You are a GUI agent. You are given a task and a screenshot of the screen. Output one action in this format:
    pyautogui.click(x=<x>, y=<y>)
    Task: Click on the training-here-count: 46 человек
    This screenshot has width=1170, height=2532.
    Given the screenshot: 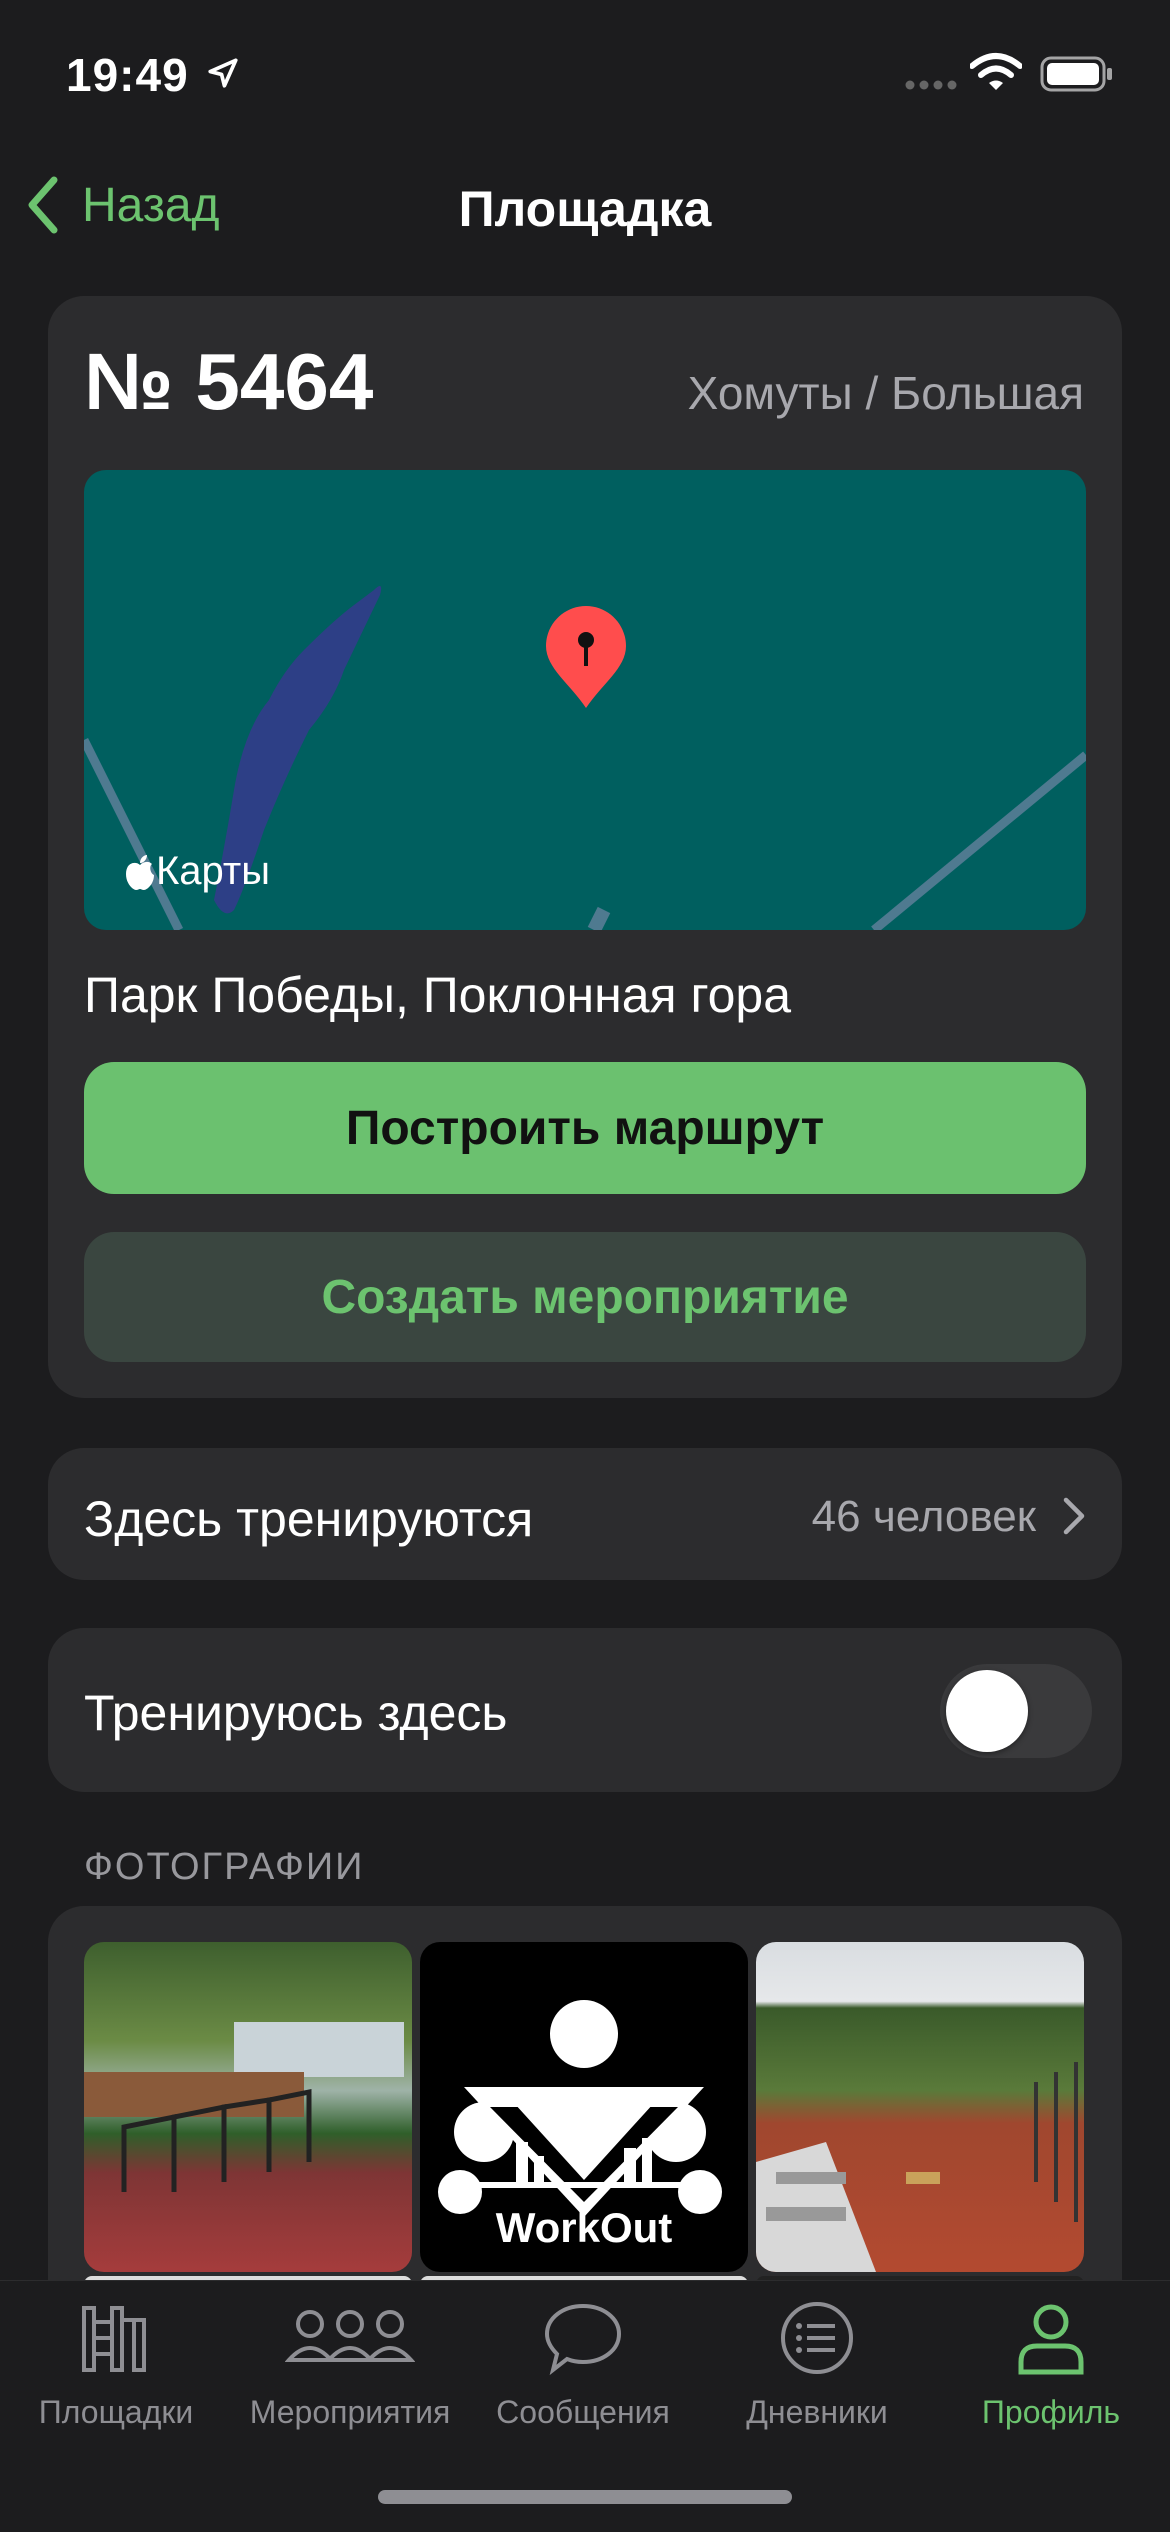 What is the action you would take?
    pyautogui.click(x=923, y=1516)
    